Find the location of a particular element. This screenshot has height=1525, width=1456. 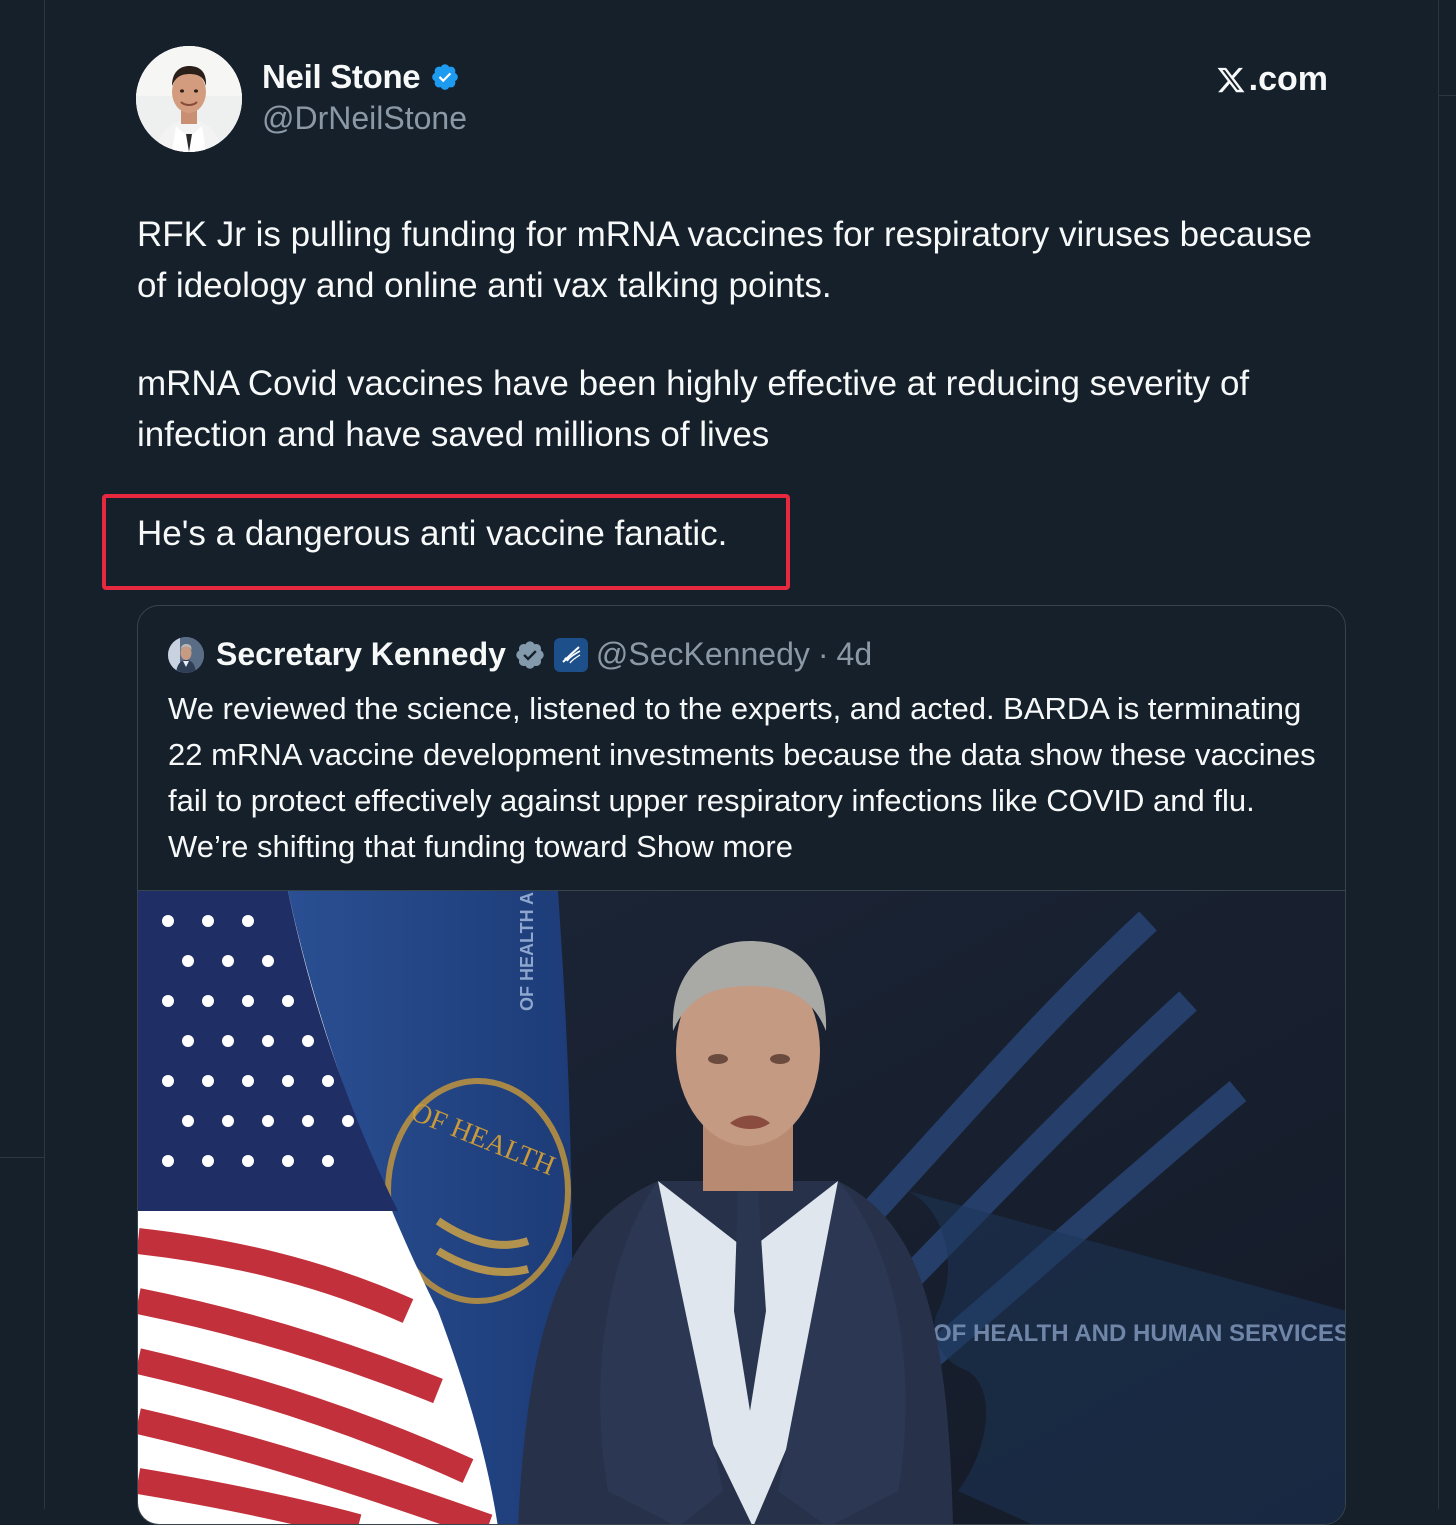

flag-text: OF HEALTH AN is located at coordinates (527, 951).